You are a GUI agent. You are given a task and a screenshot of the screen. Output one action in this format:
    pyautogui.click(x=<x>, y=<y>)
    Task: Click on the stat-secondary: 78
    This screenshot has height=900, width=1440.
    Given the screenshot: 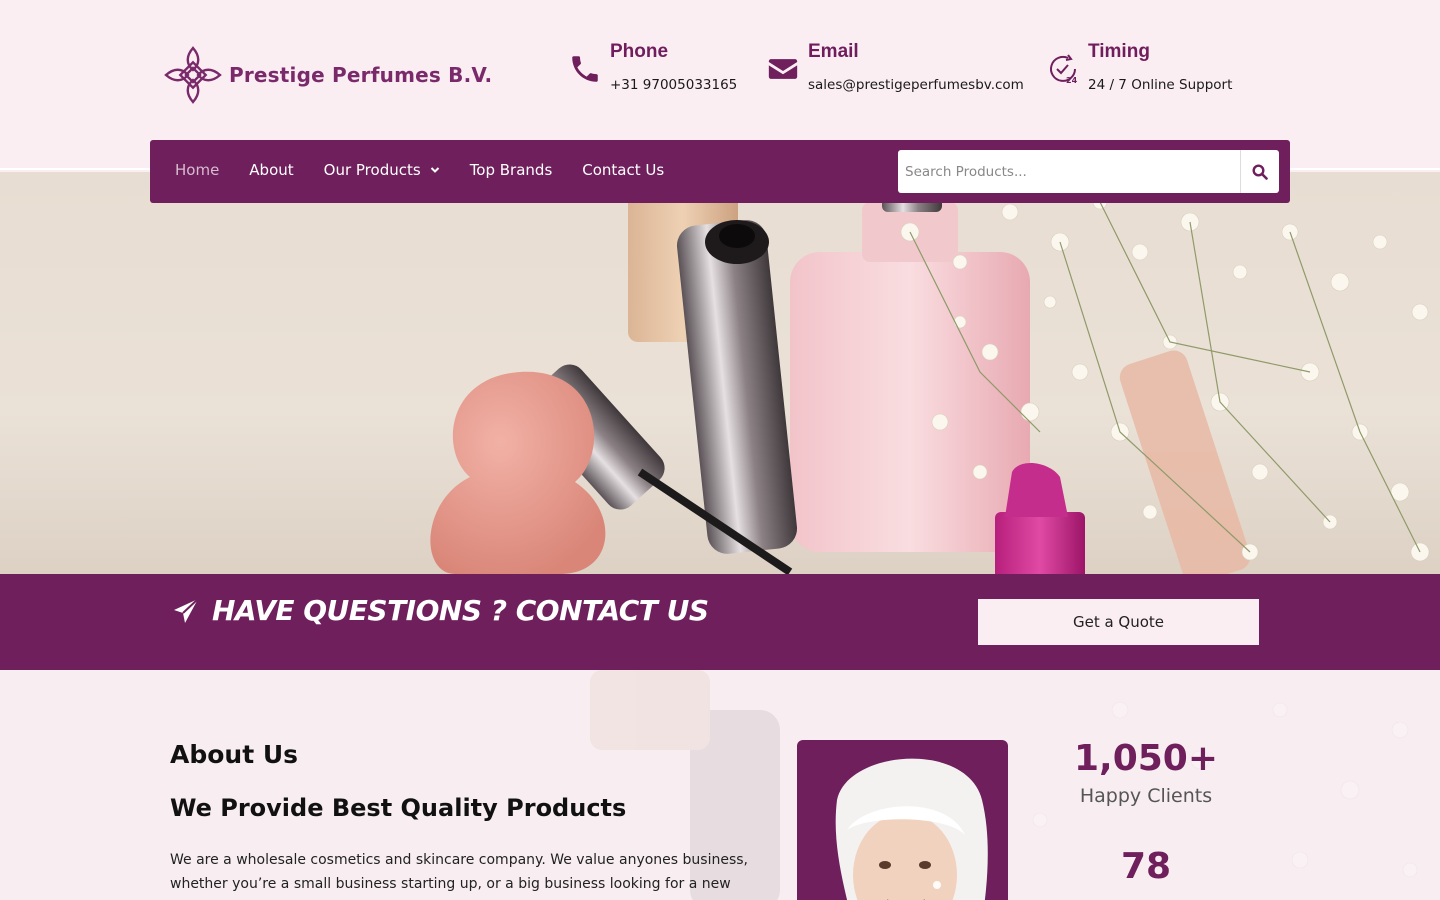 What is the action you would take?
    pyautogui.click(x=1146, y=866)
    